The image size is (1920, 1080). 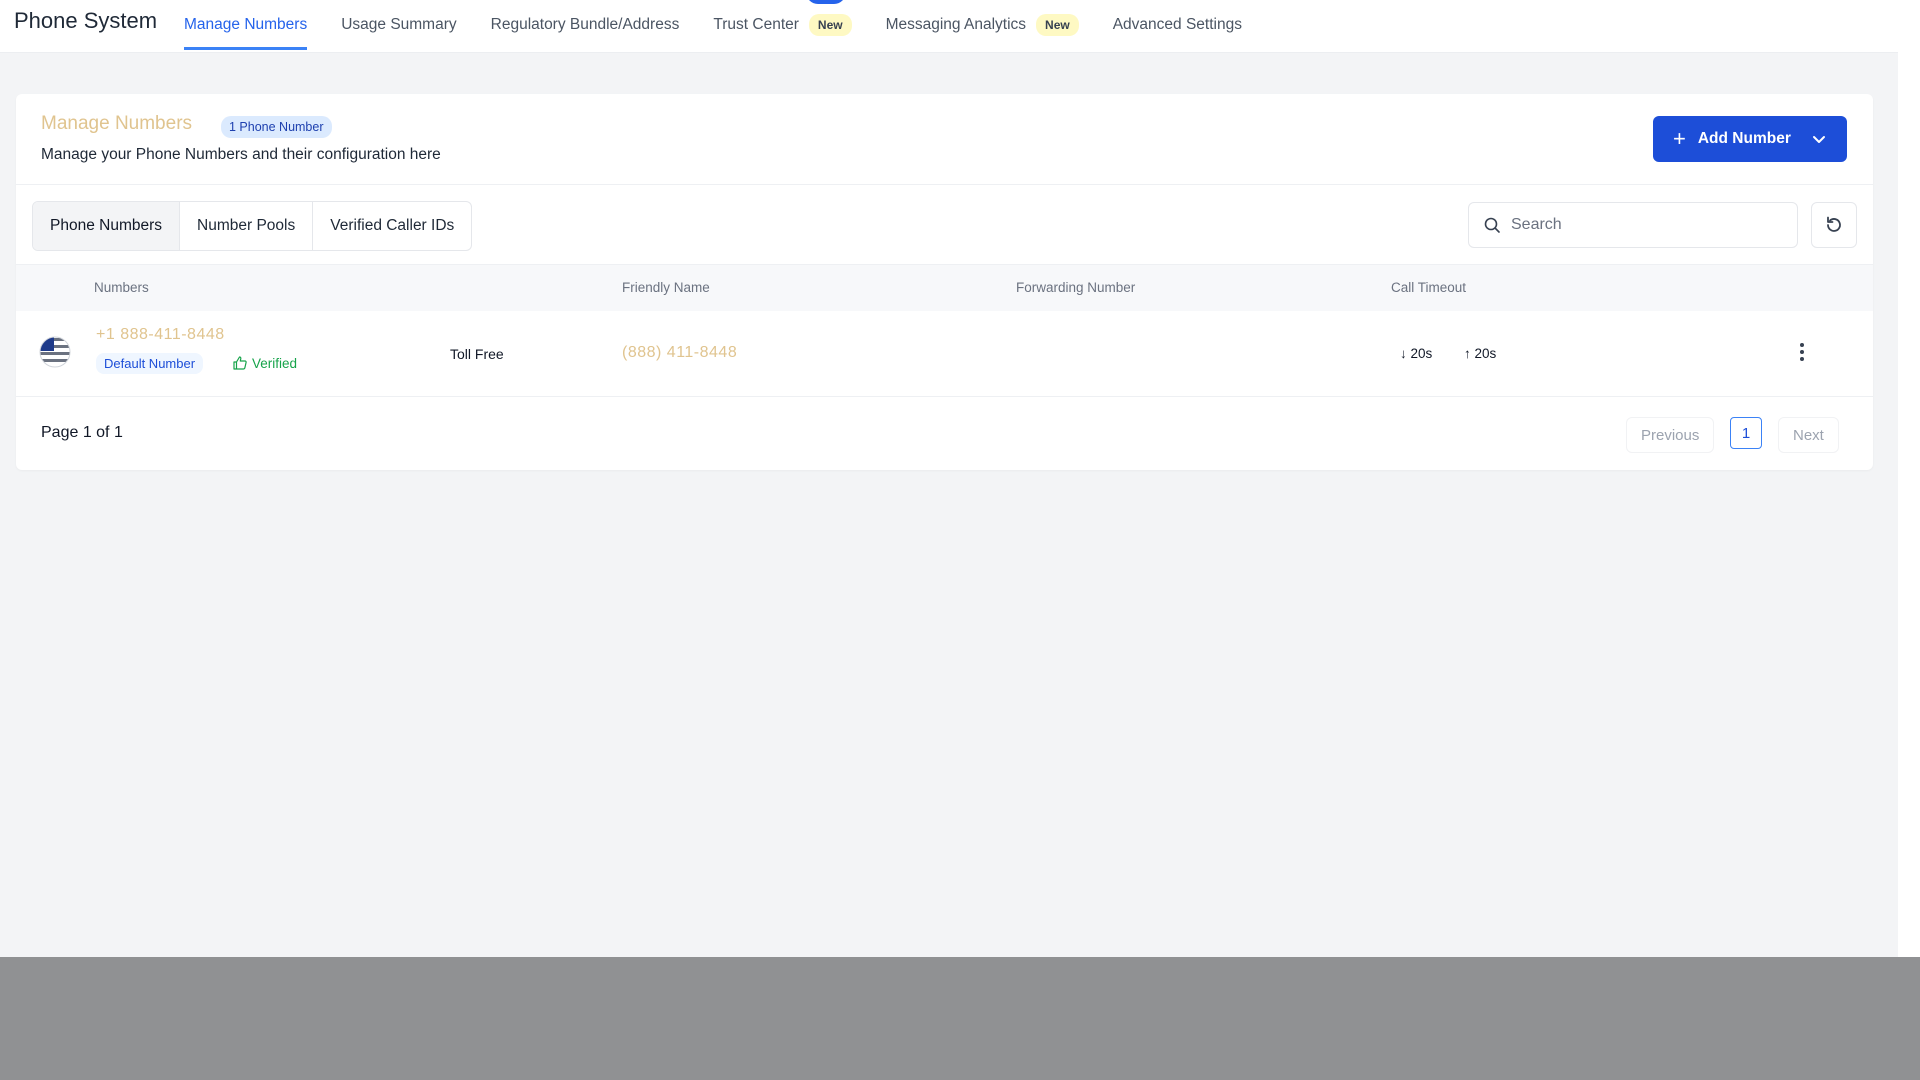 What do you see at coordinates (1670, 435) in the screenshot?
I see `previous-button: Previous` at bounding box center [1670, 435].